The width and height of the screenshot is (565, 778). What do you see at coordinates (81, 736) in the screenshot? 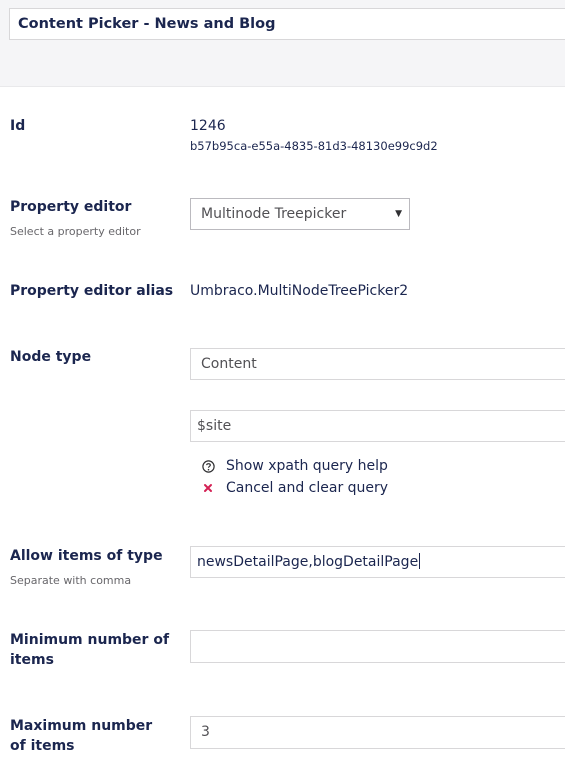
I see `max-items-label: Maximum number of items` at bounding box center [81, 736].